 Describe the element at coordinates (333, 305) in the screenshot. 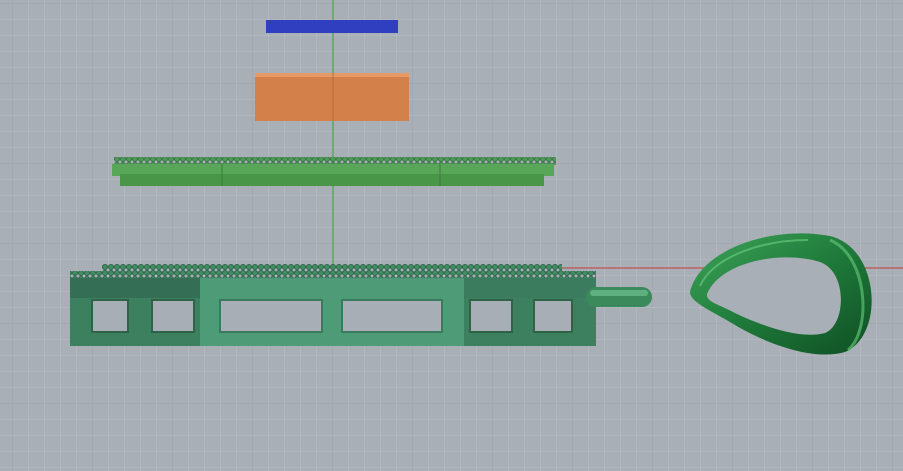

I see `green-base-frame` at that location.